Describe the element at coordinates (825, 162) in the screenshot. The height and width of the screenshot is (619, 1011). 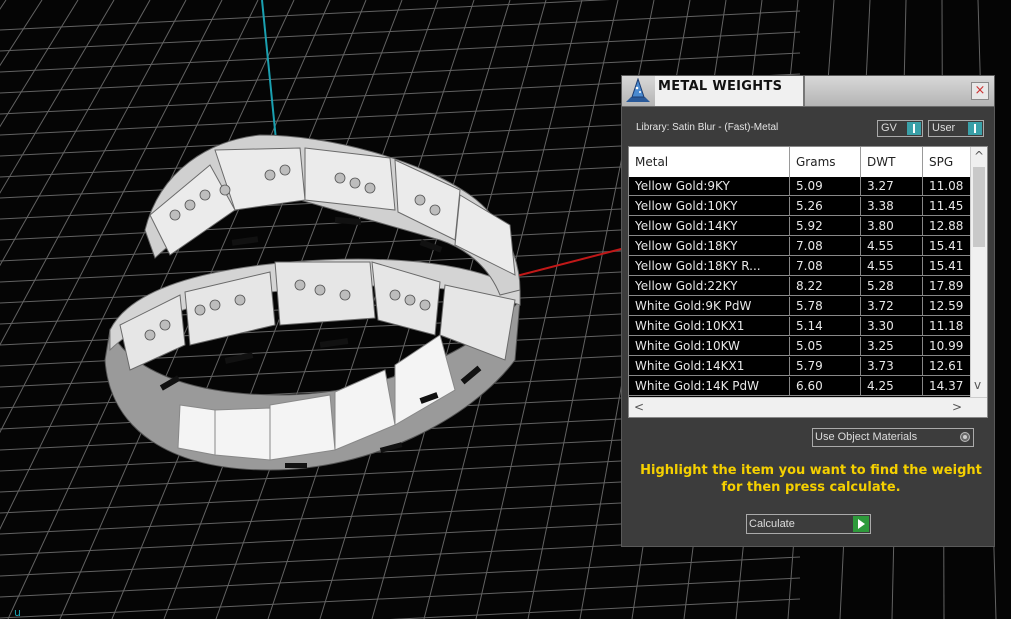
I see `column-header-grams: Grams` at that location.